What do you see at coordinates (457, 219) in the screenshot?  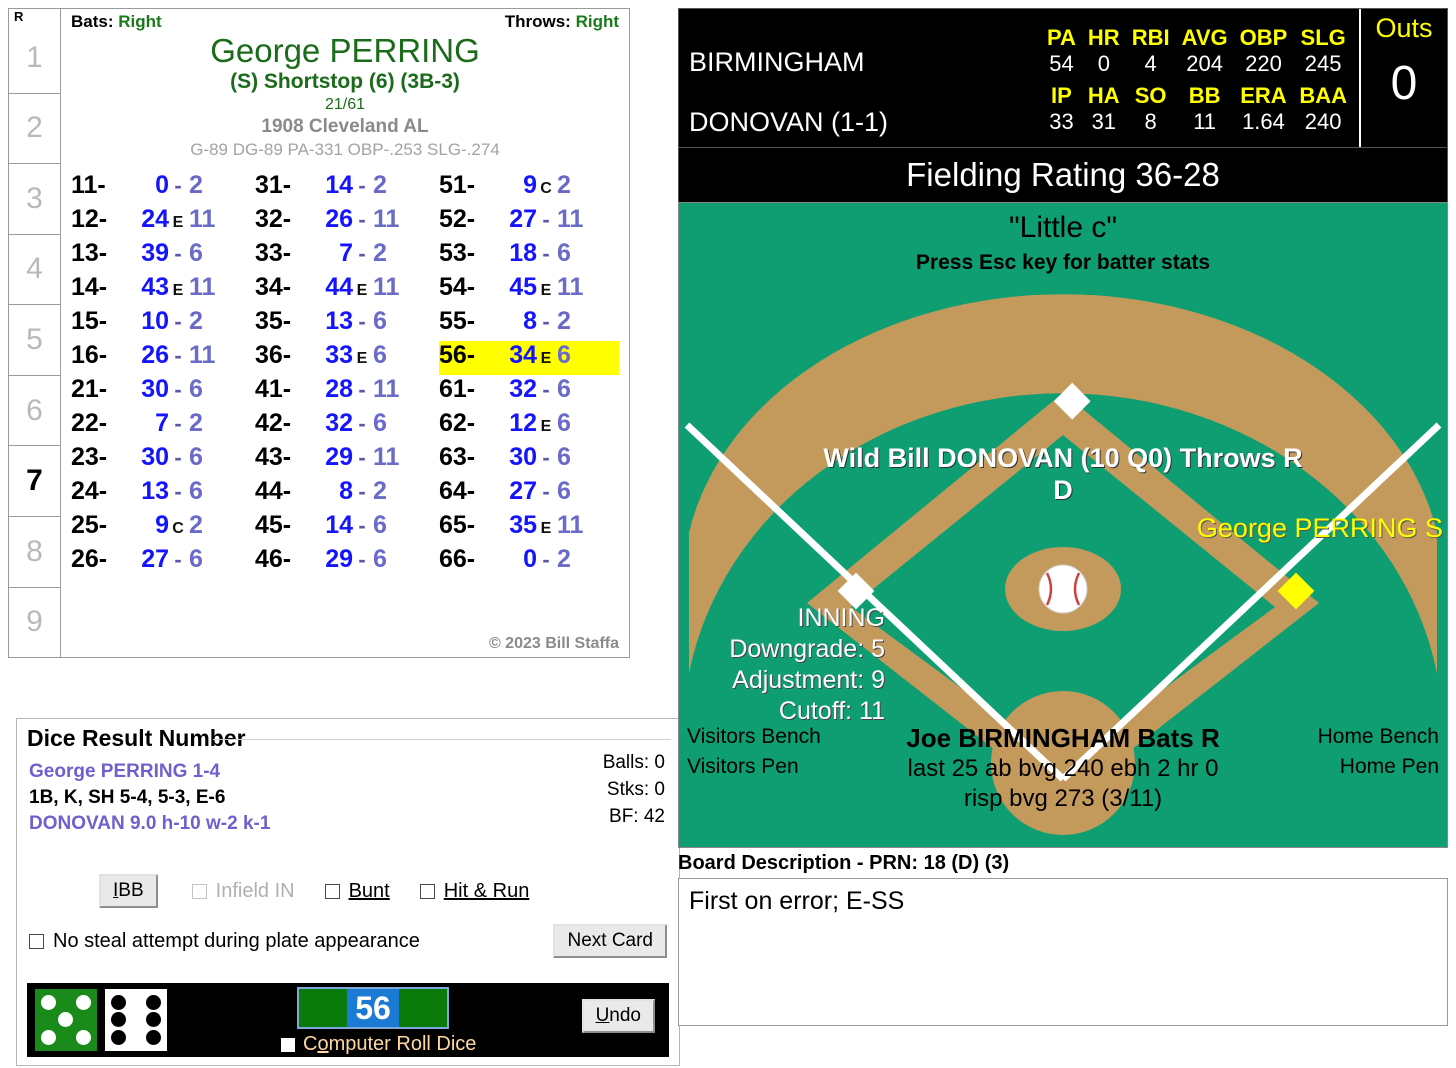 I see `roll-code: 52-` at bounding box center [457, 219].